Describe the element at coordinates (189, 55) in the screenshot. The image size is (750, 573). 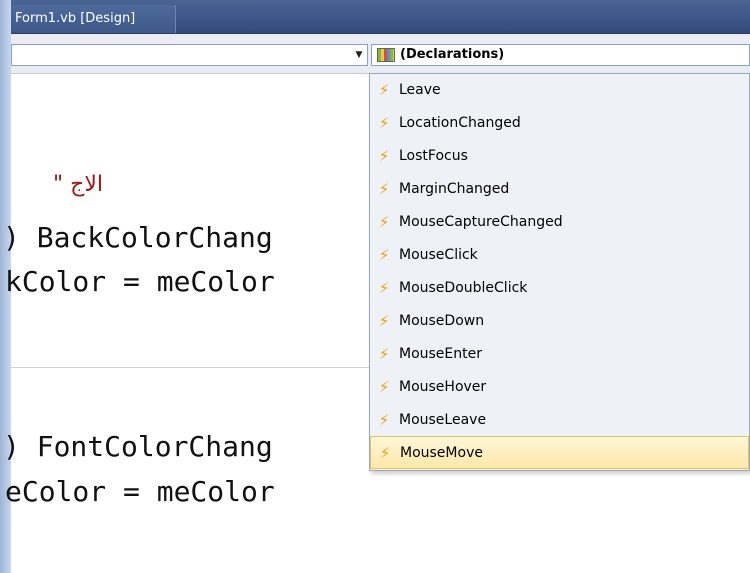
I see `class-name-combo: ▼` at that location.